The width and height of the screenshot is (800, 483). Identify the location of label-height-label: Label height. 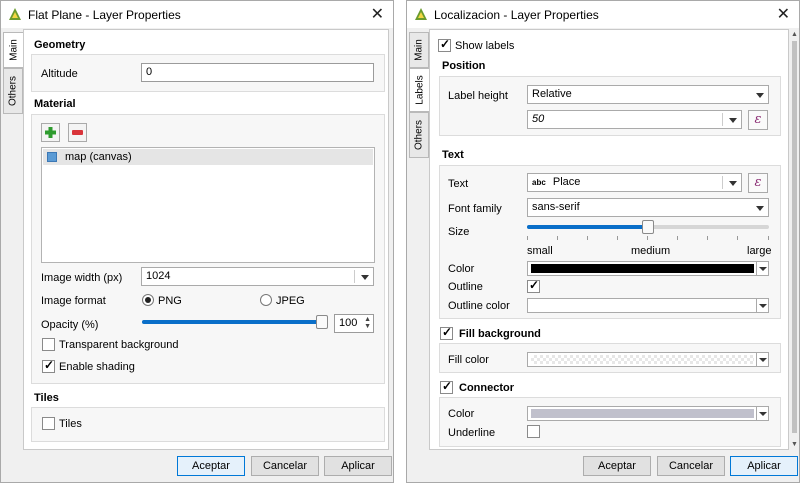
(478, 96).